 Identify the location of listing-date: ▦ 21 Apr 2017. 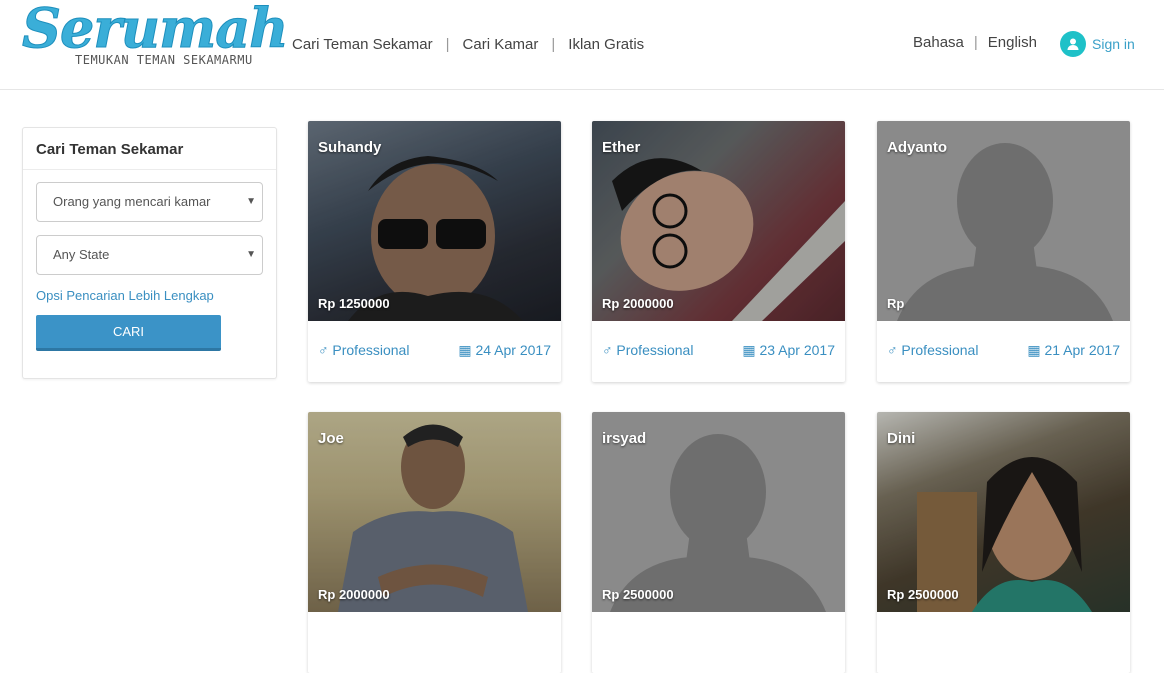
(1073, 351).